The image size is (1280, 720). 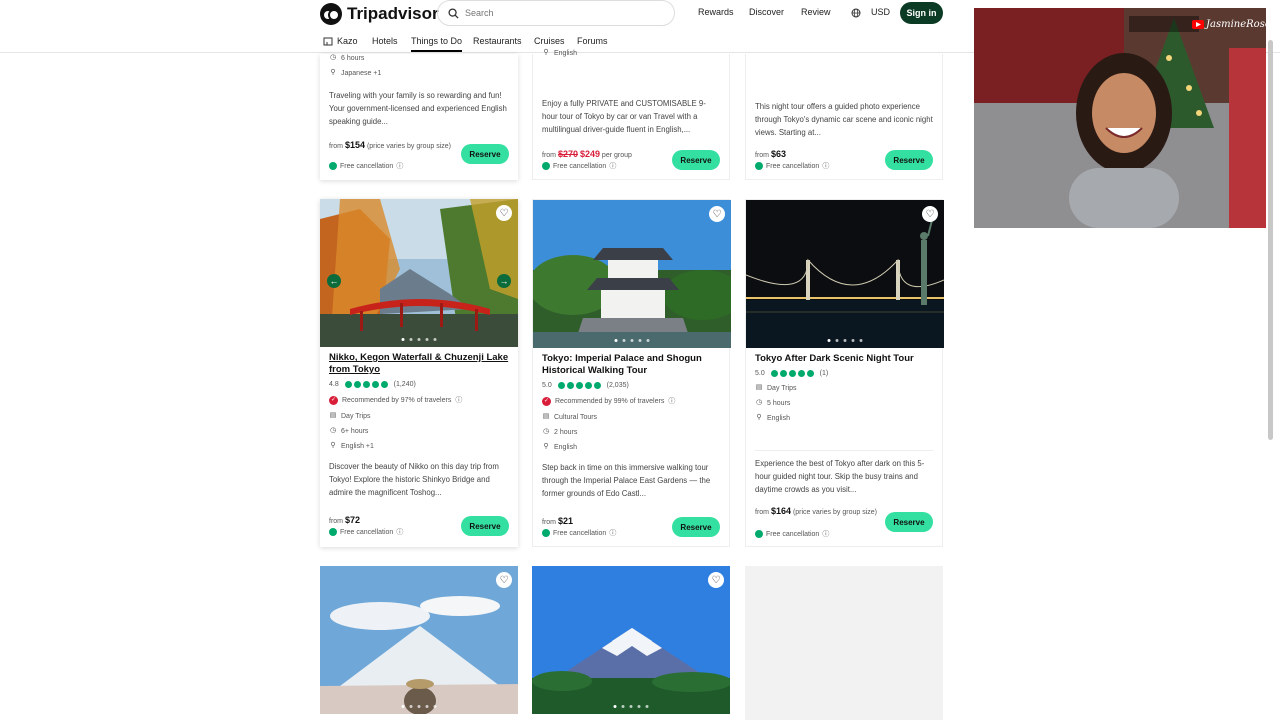 I want to click on tab-forums: Forums, so click(x=592, y=41).